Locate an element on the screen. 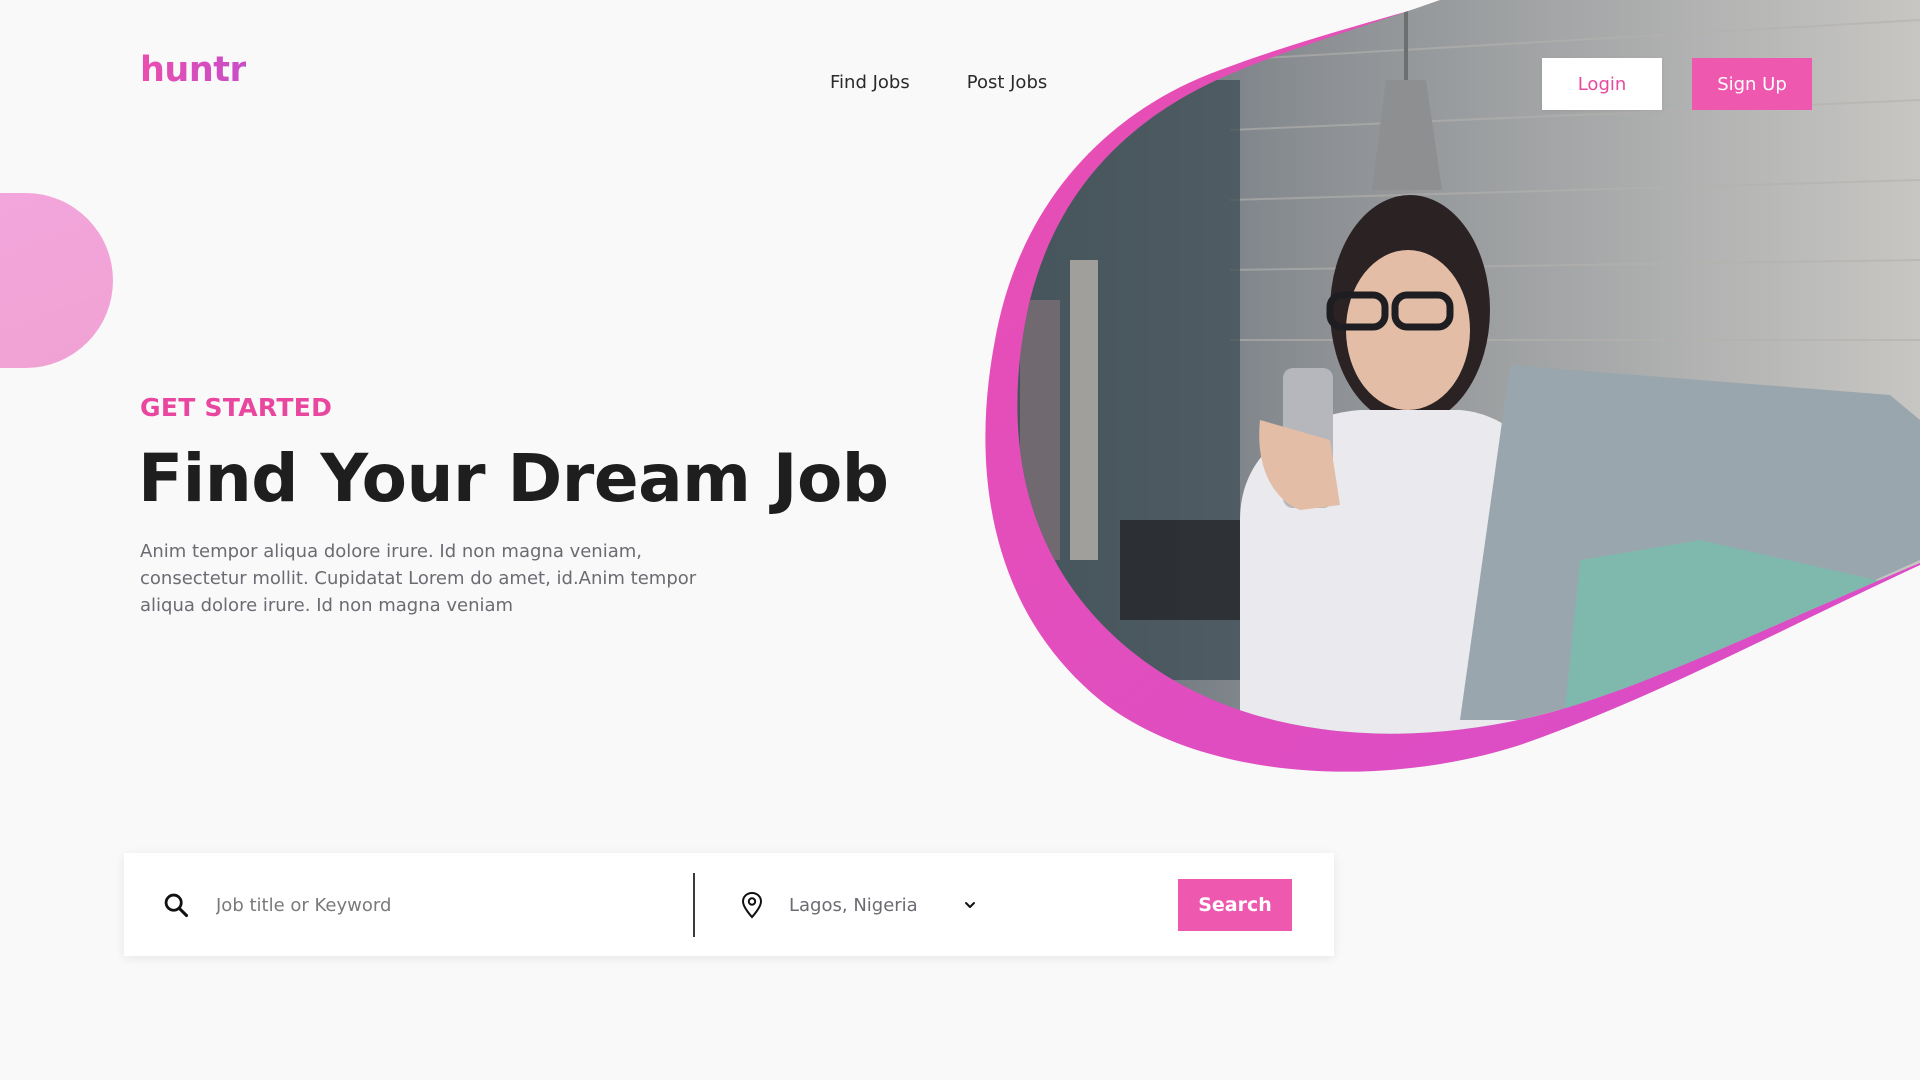  page-title: Find Your Dream Job is located at coordinates (513, 478).